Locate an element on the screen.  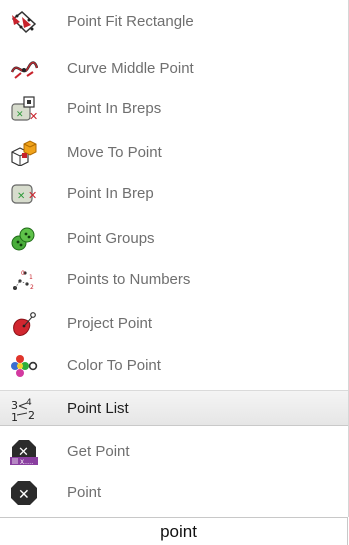
menu-item-label: Point Groups is located at coordinates (111, 238).